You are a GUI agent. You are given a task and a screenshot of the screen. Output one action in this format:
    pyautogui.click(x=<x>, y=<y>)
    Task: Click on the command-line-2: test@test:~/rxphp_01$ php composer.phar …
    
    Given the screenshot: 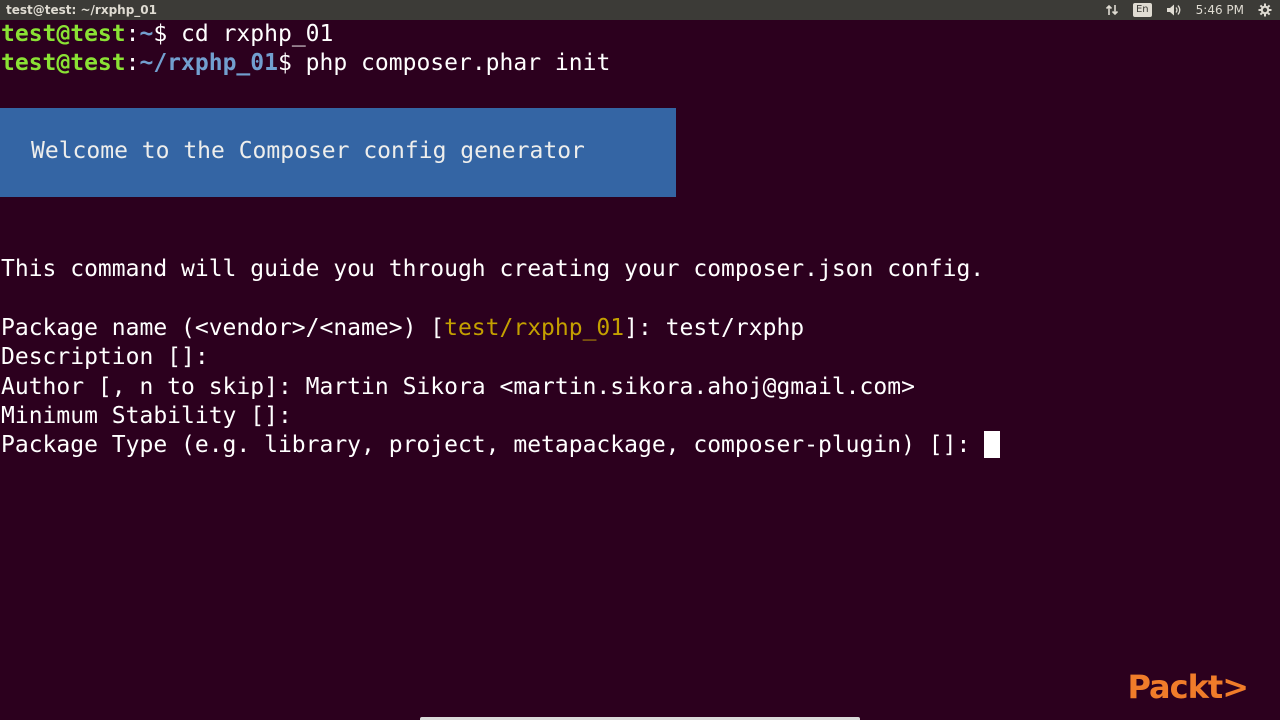 What is the action you would take?
    pyautogui.click(x=305, y=63)
    